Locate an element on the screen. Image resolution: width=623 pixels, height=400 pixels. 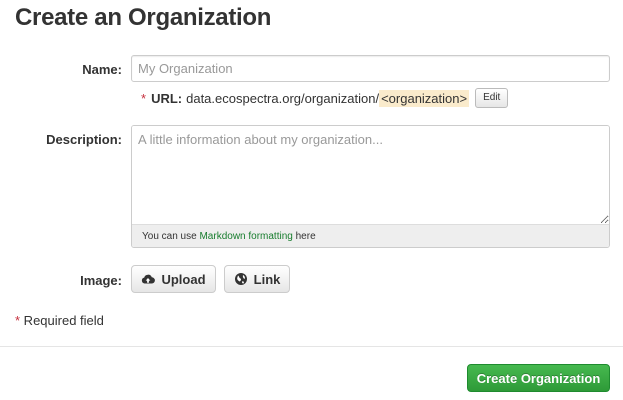
cloud-upload-icon is located at coordinates (148, 279).